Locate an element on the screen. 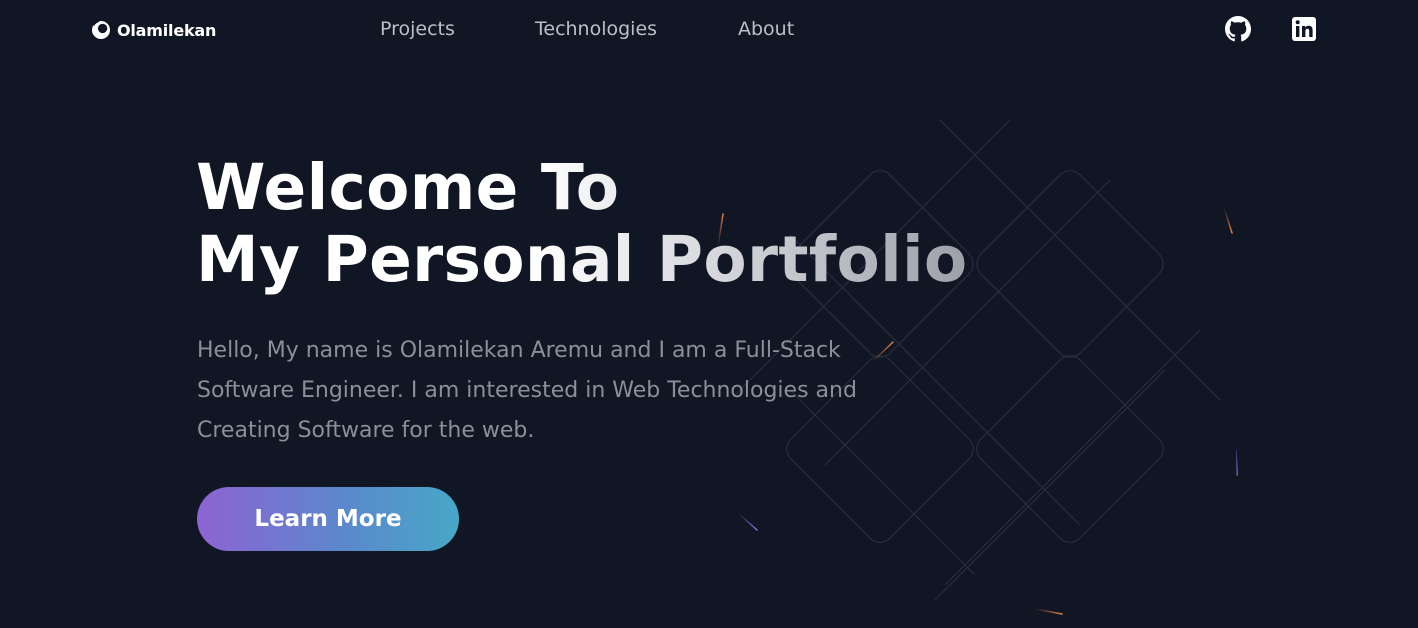  github-icon is located at coordinates (1238, 29).